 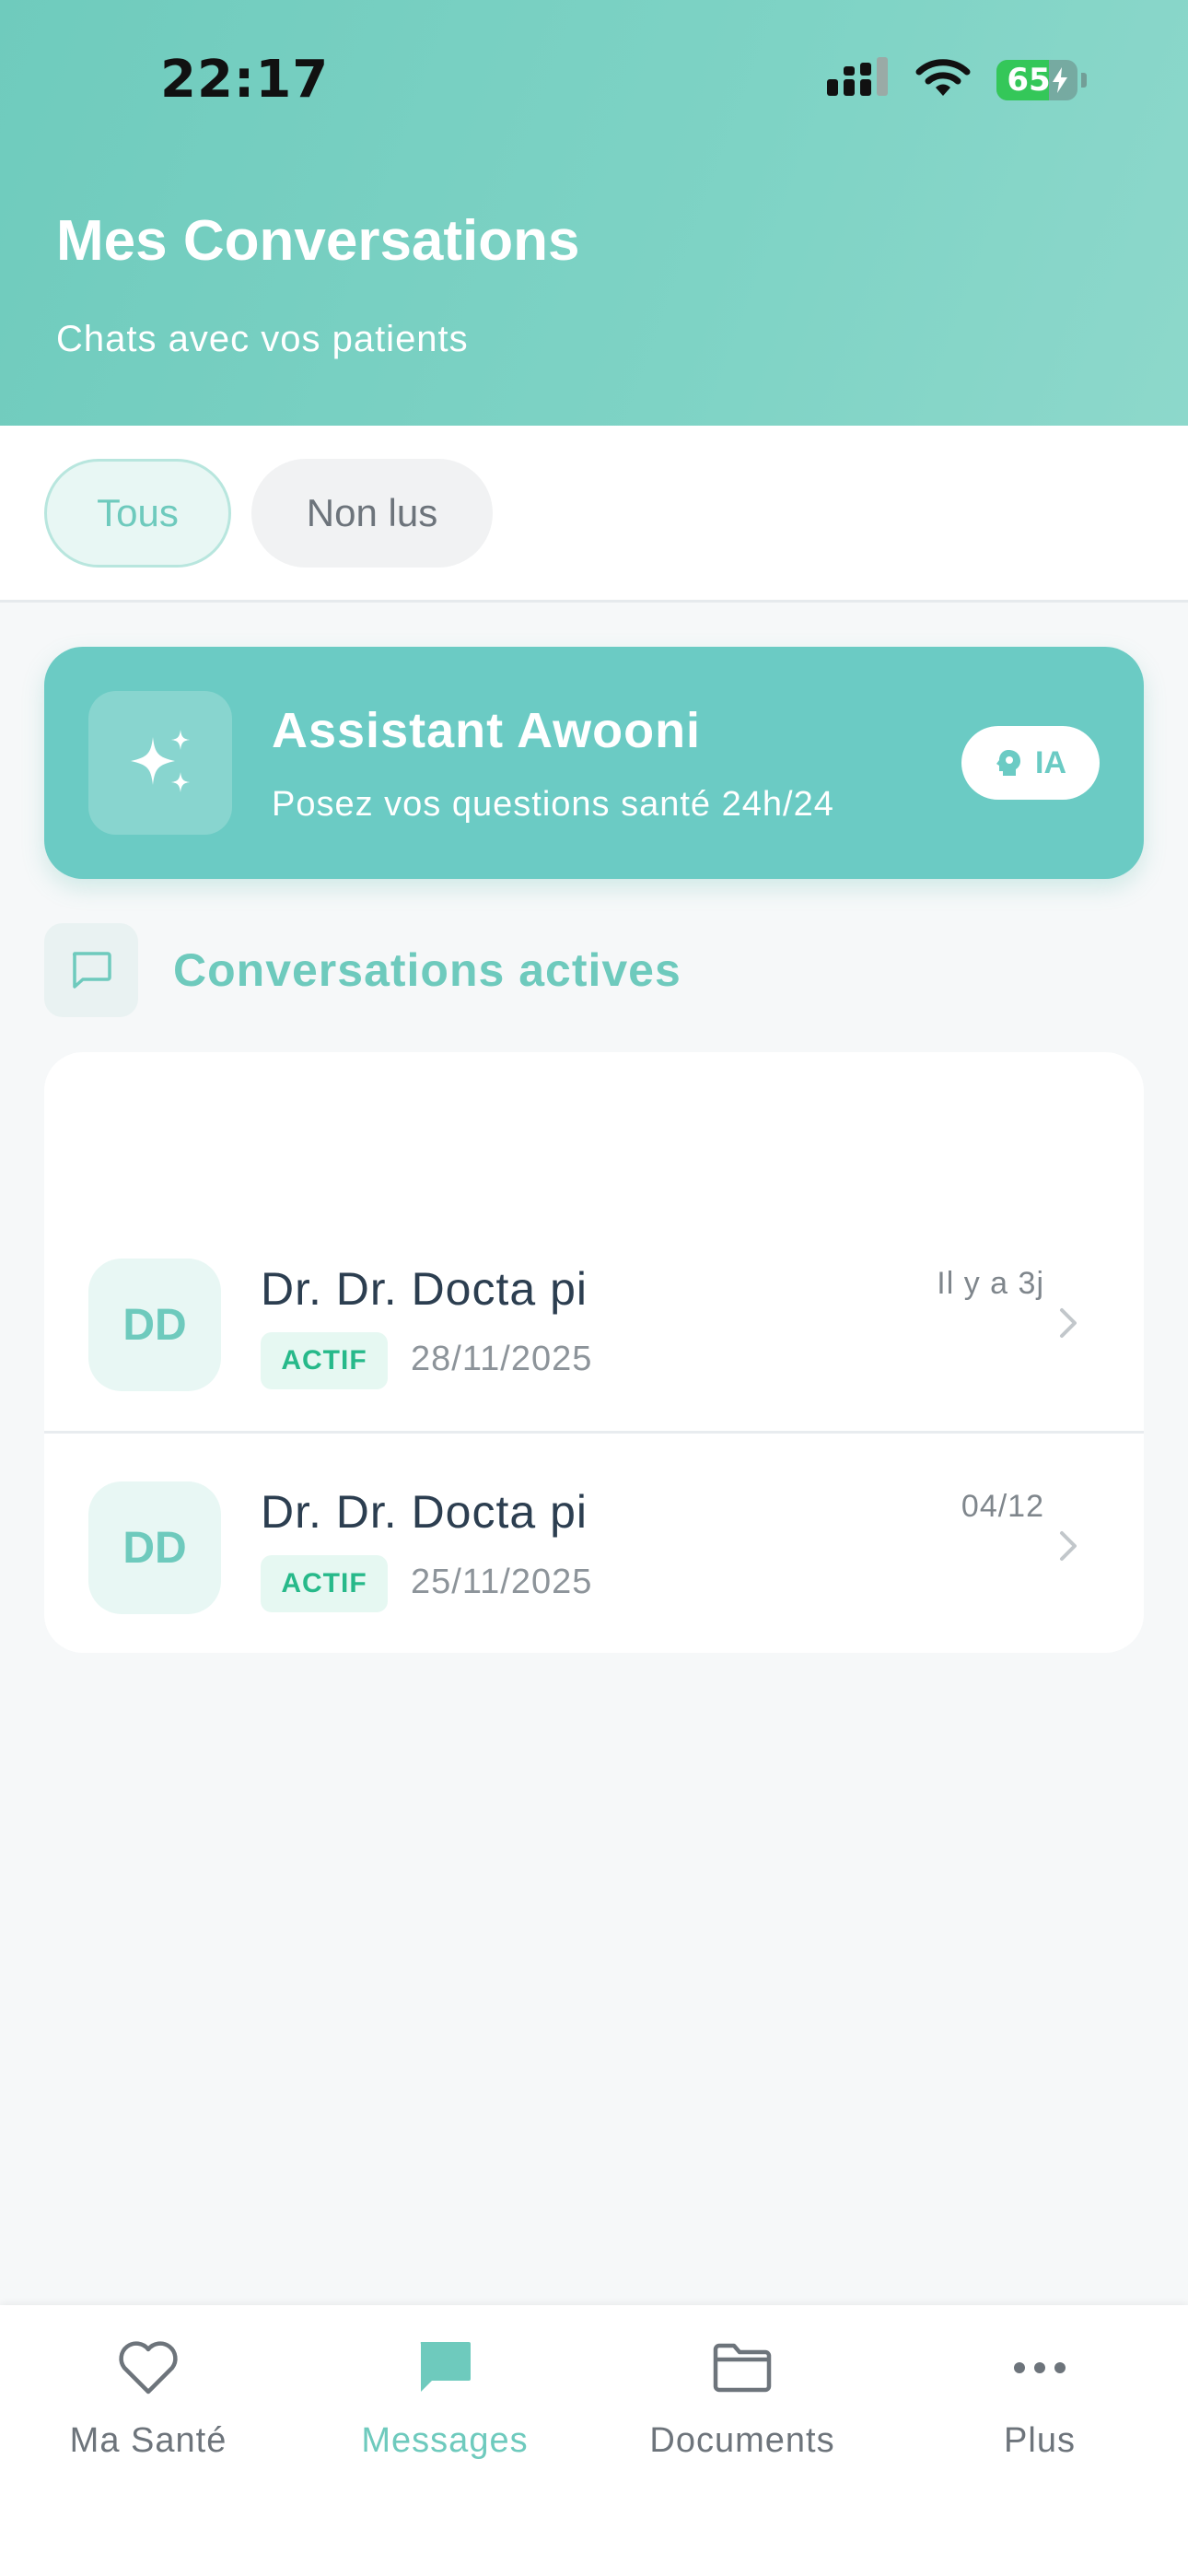 I want to click on battery-percent: 65, so click(x=1029, y=80).